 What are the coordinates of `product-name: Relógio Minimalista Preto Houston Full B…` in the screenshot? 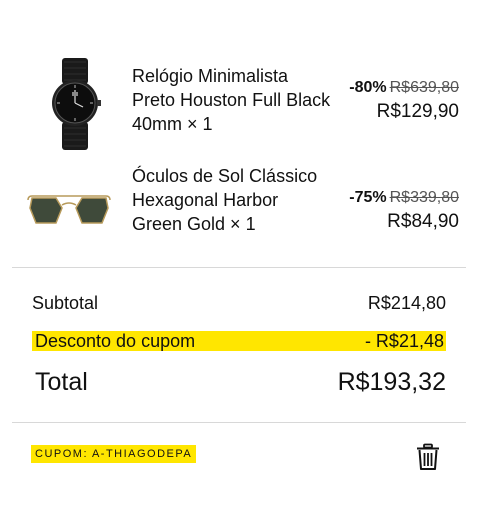 It's located at (232, 100).